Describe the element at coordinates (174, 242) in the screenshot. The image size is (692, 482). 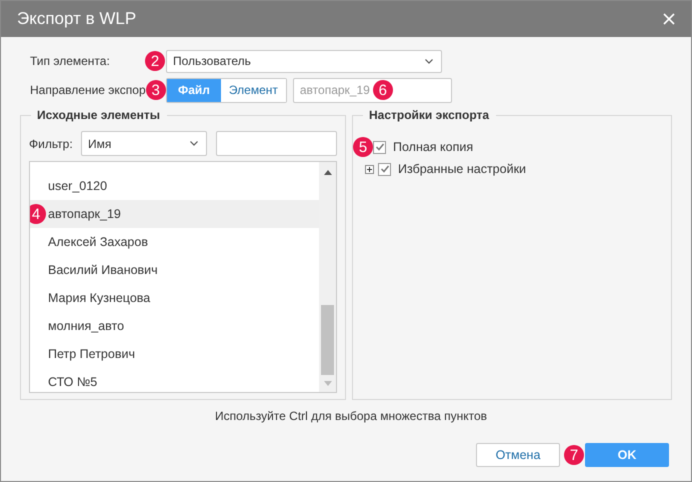
I see `list-item: Алексей Захаров` at that location.